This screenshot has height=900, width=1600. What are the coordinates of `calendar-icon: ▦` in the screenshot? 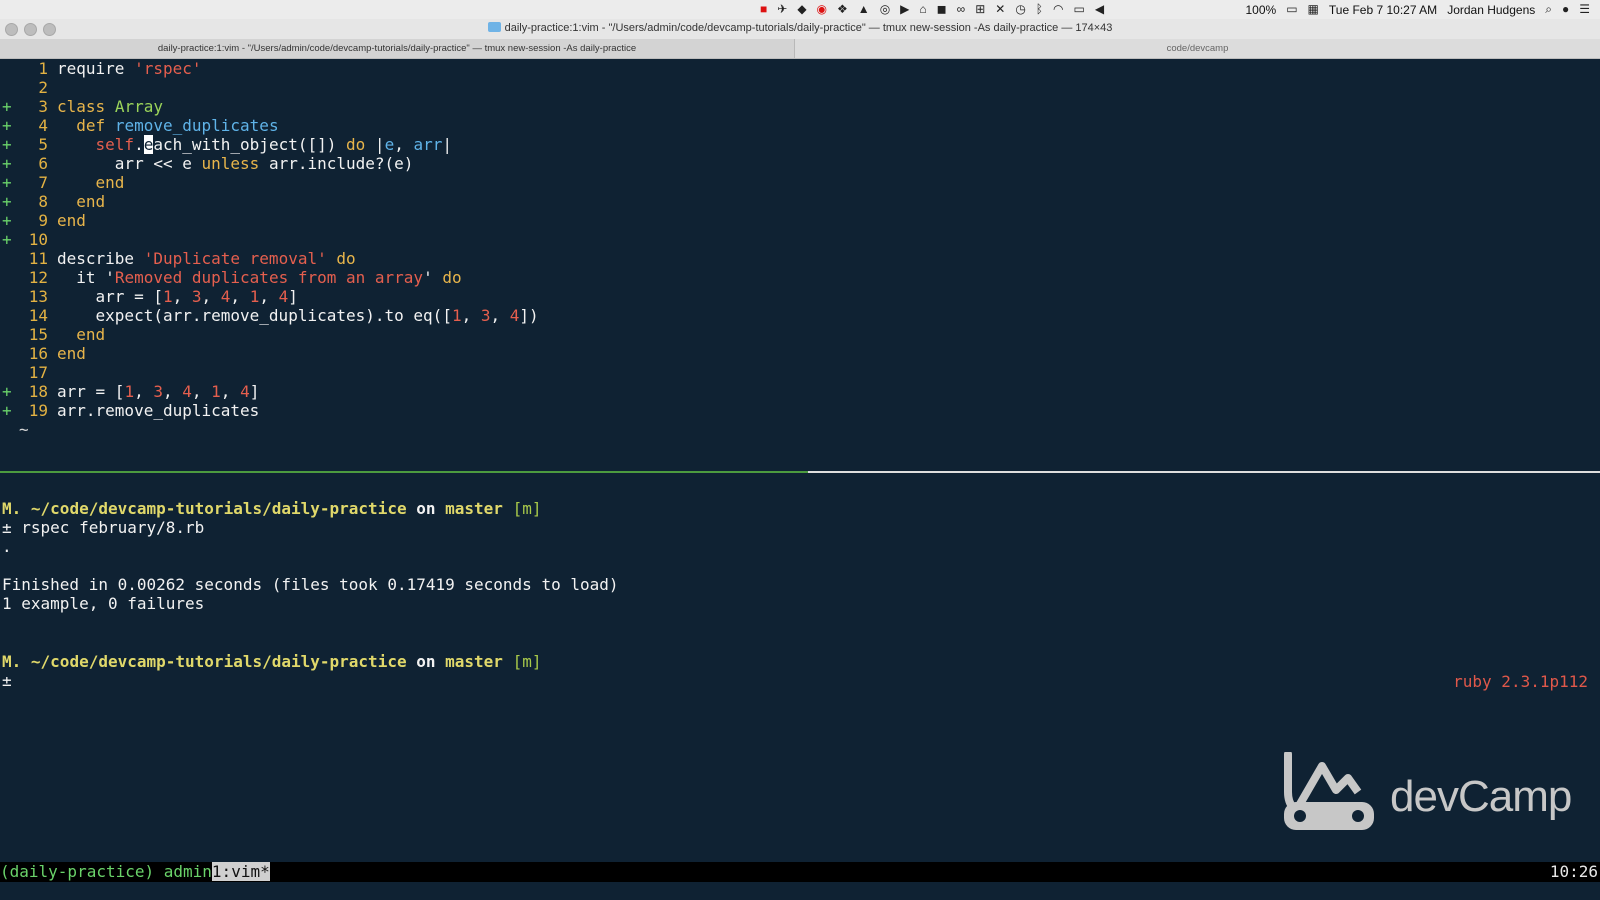 It's located at (1313, 9).